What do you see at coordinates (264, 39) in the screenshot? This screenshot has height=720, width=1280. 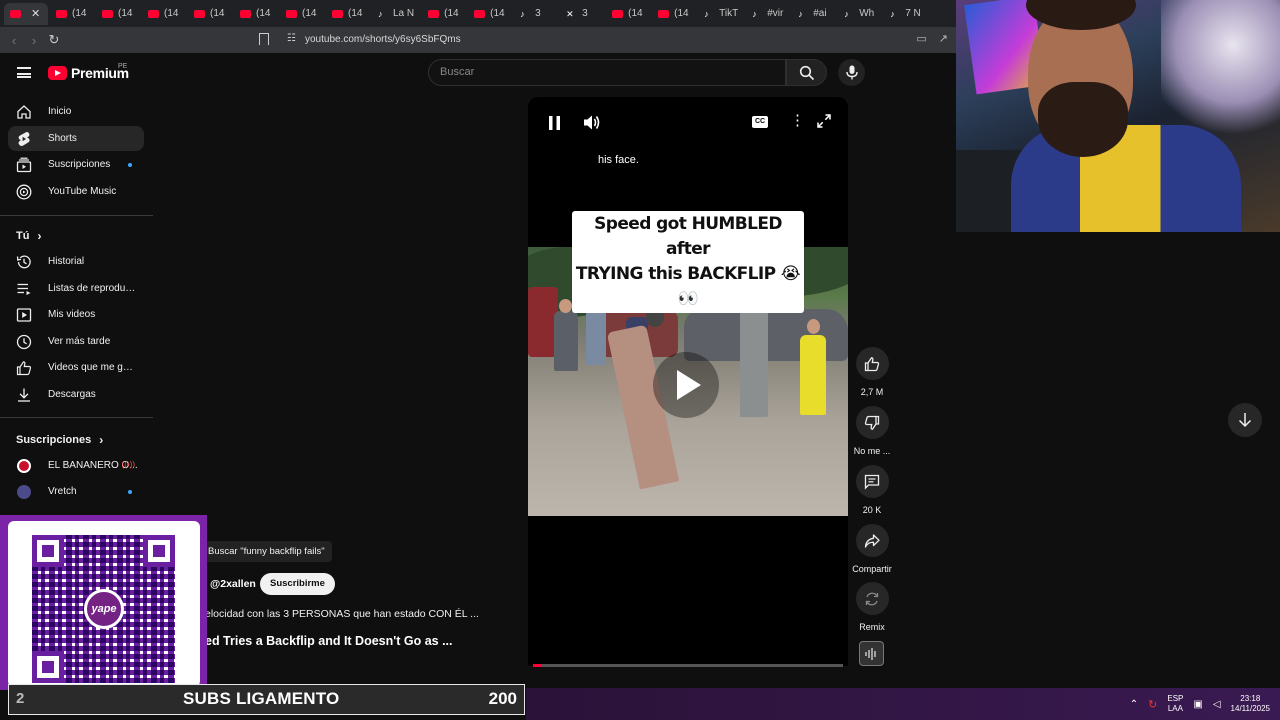 I see `bookmark-icon` at bounding box center [264, 39].